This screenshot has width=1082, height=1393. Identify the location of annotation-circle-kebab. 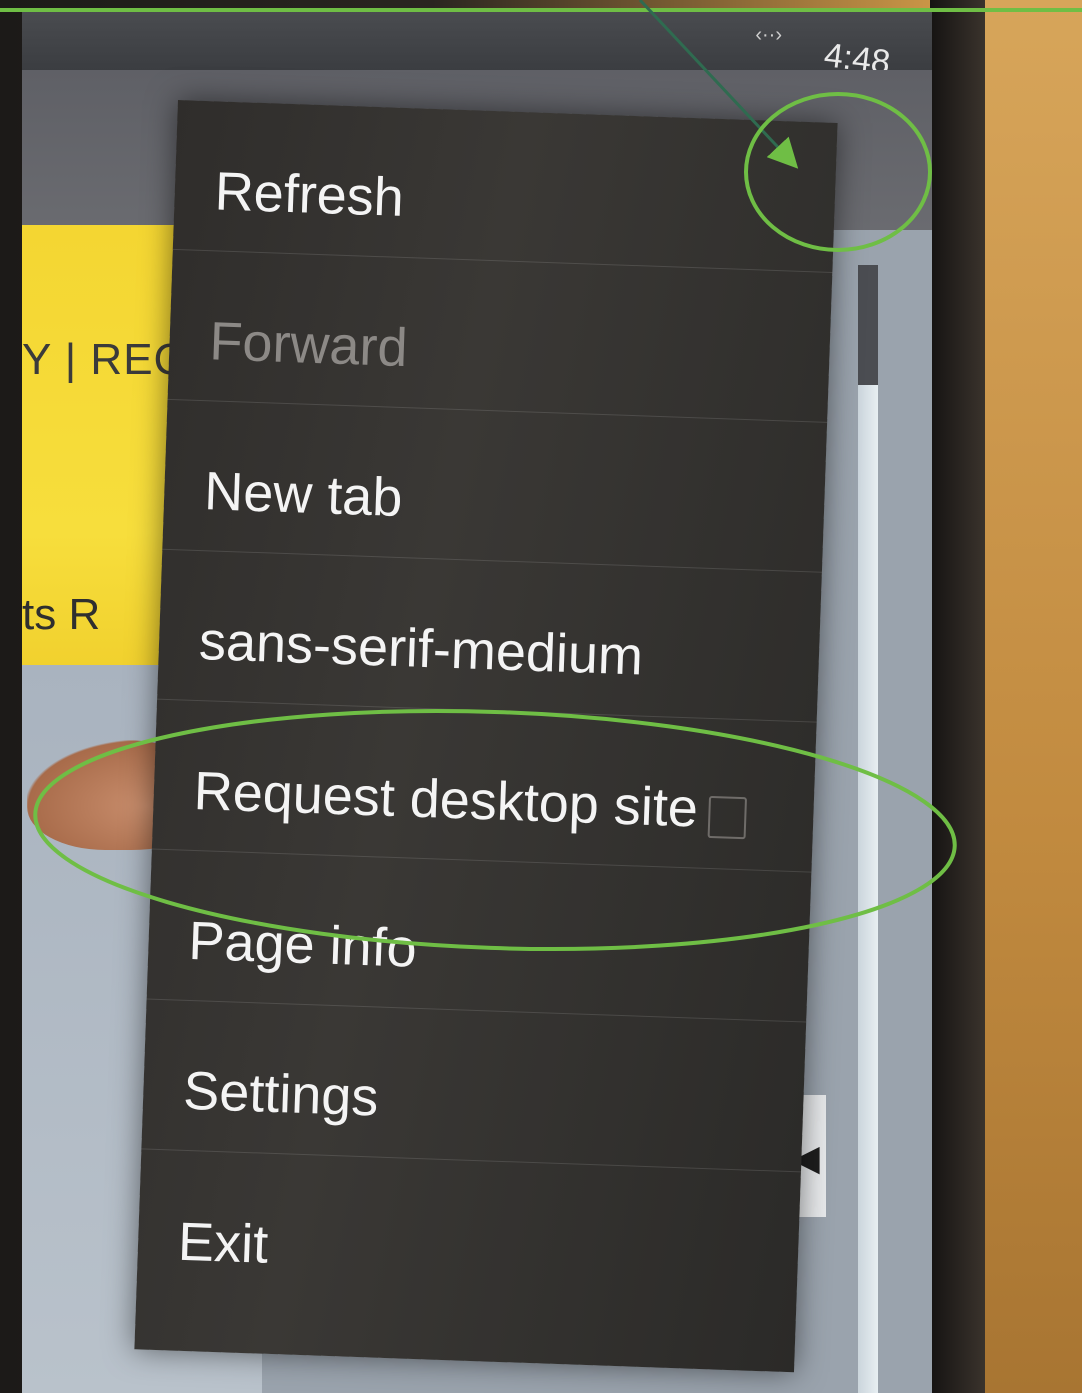
(838, 172).